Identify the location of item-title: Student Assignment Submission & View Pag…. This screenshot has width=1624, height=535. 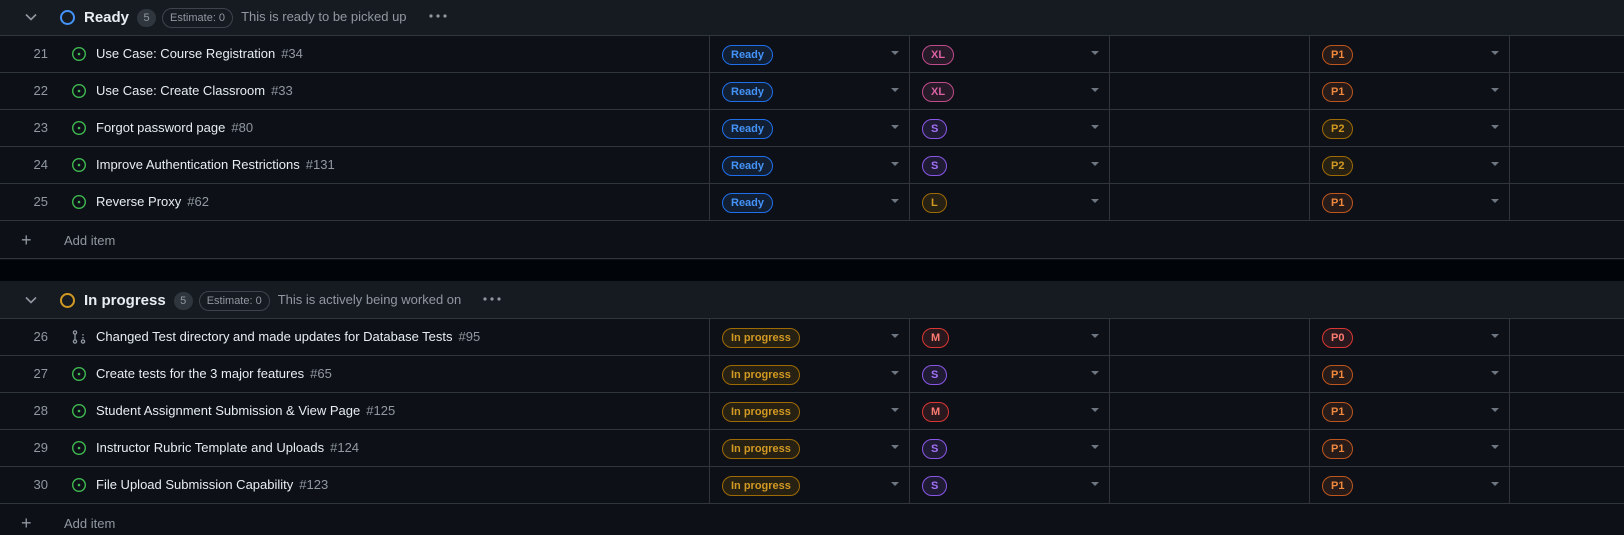
(228, 410).